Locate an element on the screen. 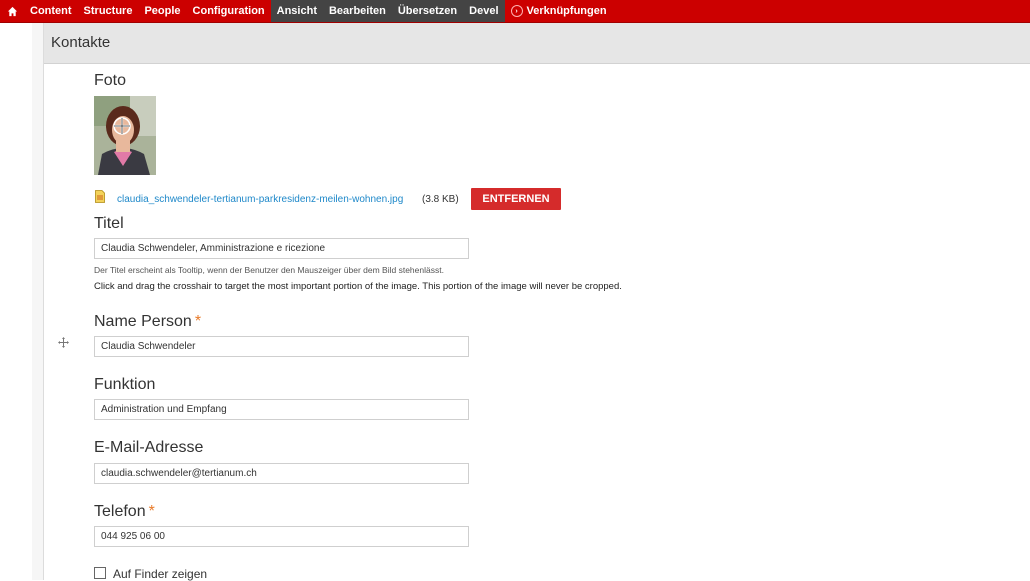 Image resolution: width=1030 pixels, height=581 pixels. funktion-field: Administration und Empfang is located at coordinates (281, 409).